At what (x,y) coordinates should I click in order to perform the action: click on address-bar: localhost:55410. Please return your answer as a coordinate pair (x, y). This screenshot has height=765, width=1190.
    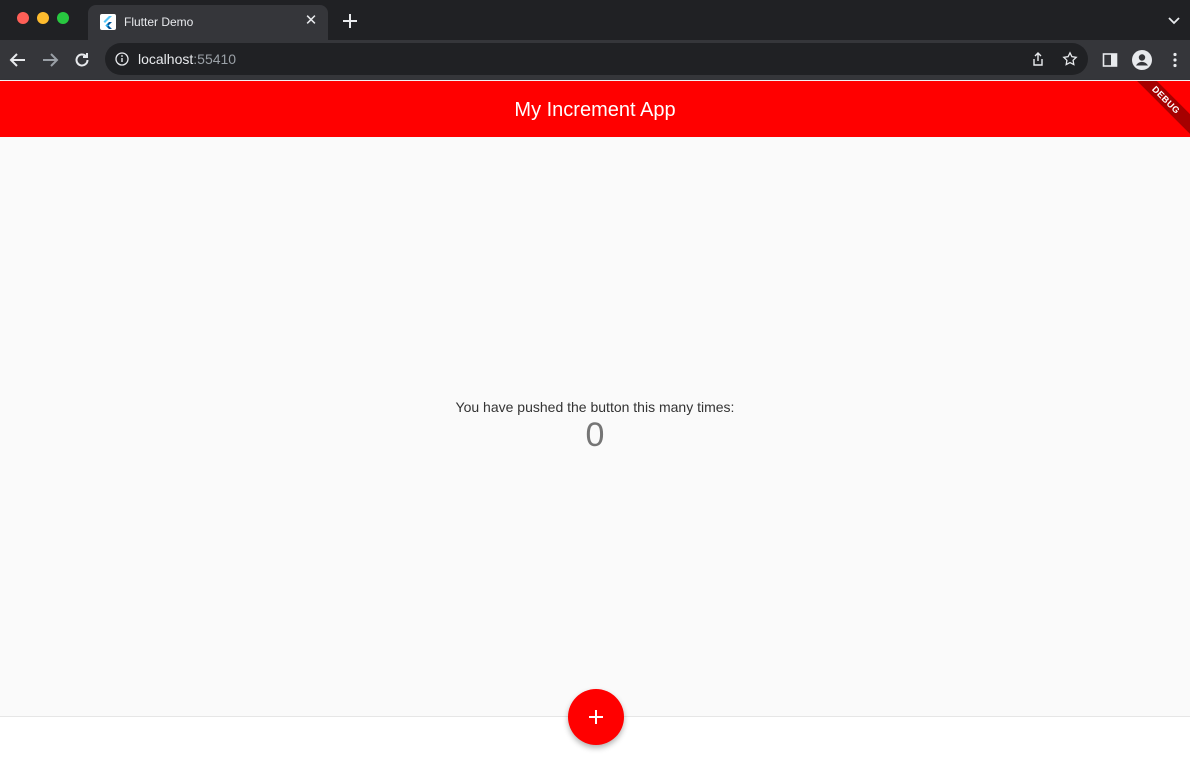
    Looking at the image, I should click on (596, 59).